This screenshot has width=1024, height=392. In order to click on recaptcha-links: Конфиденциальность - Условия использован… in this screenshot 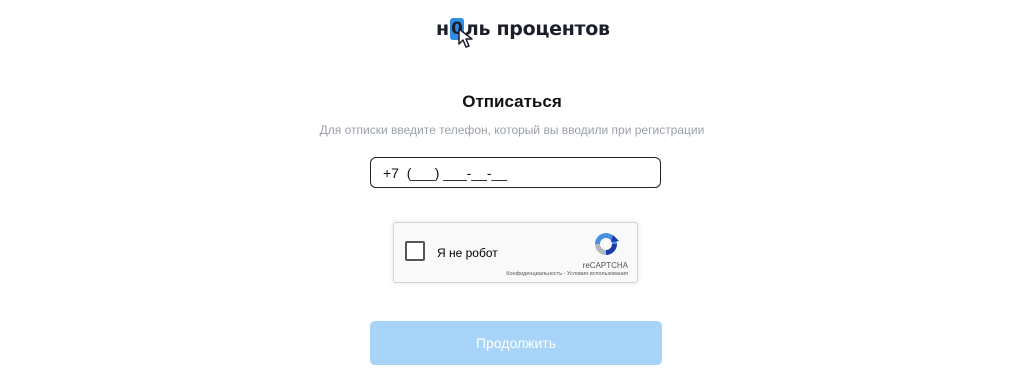, I will do `click(567, 274)`.